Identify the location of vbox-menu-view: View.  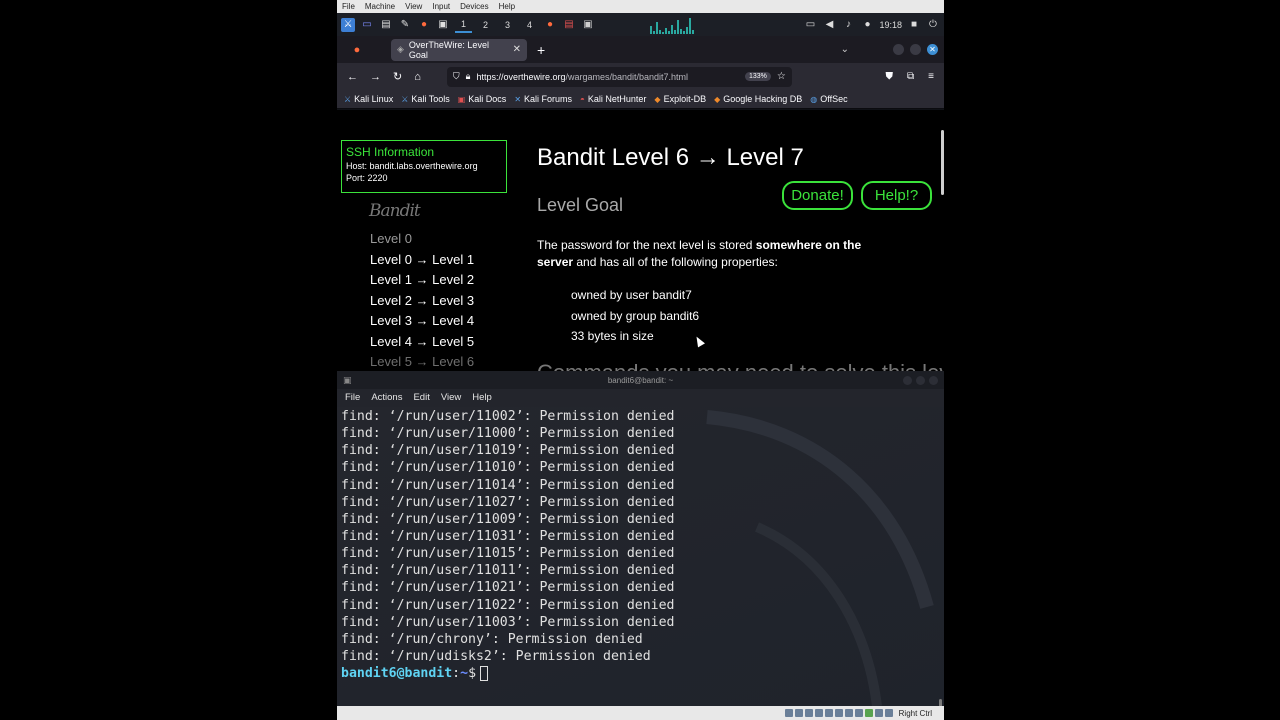
(413, 6).